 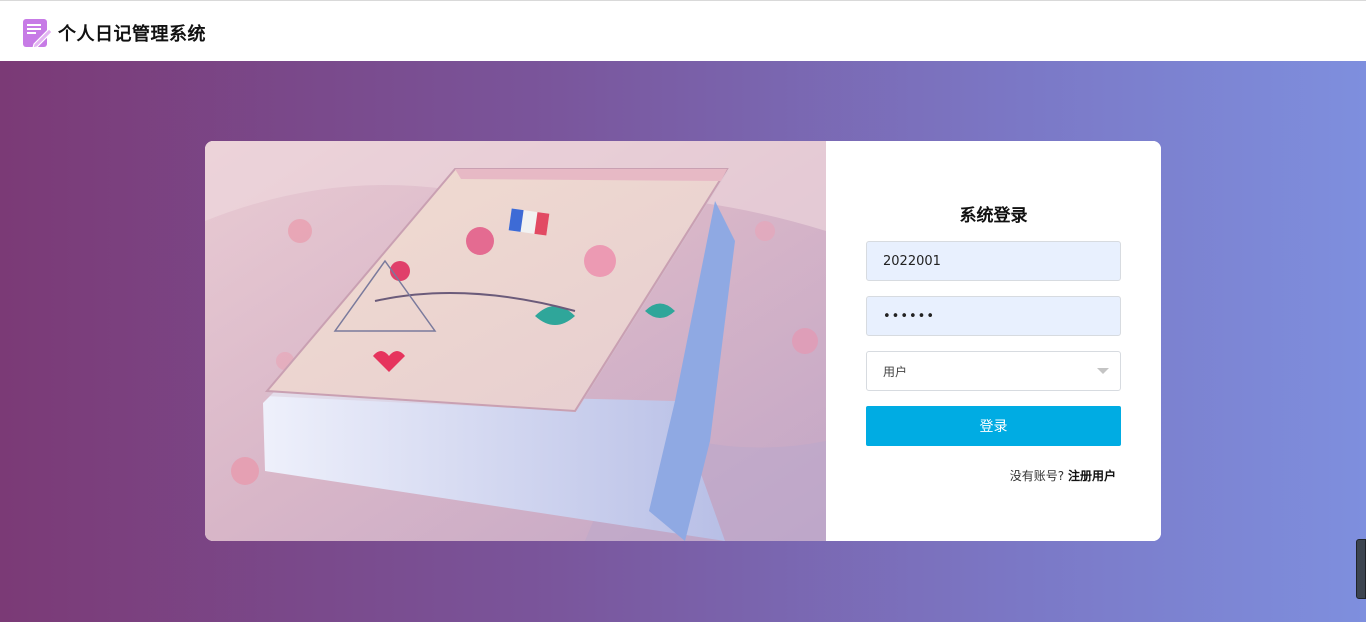 What do you see at coordinates (132, 34) in the screenshot?
I see `app-title: 个人日记管理系统` at bounding box center [132, 34].